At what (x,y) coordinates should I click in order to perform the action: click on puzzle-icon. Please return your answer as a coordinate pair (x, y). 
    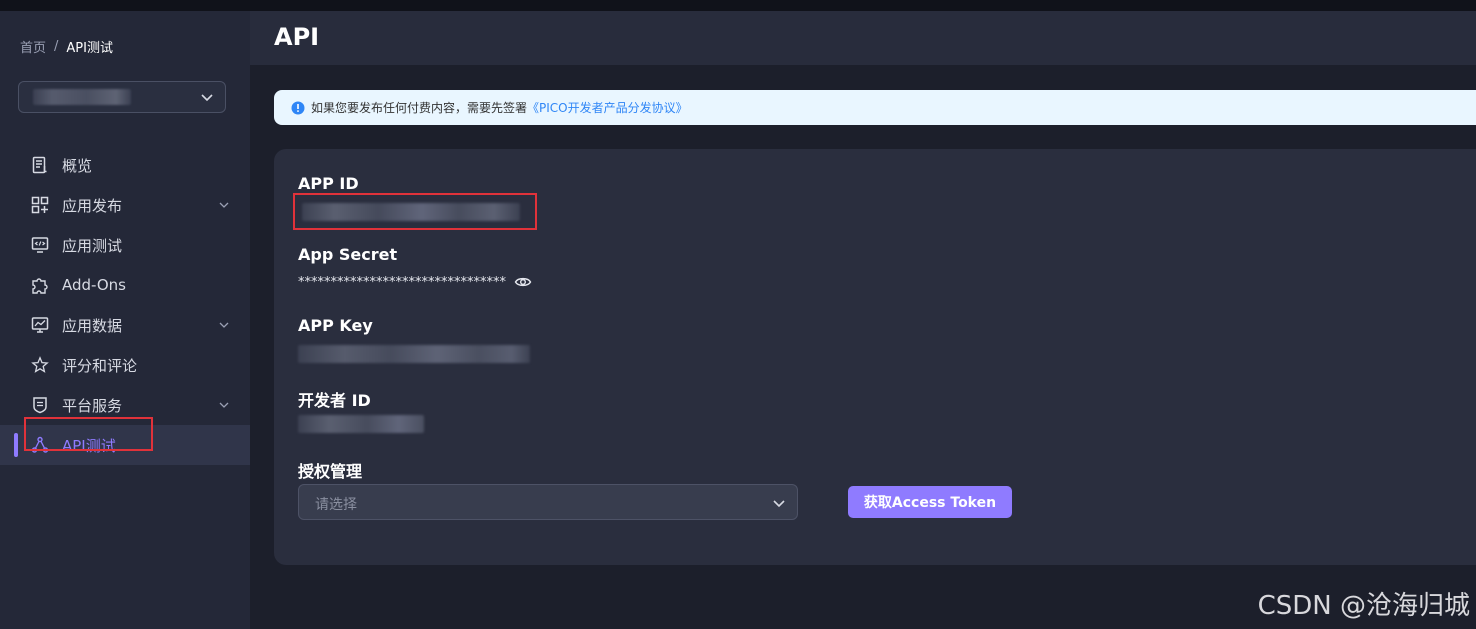
    Looking at the image, I should click on (40, 285).